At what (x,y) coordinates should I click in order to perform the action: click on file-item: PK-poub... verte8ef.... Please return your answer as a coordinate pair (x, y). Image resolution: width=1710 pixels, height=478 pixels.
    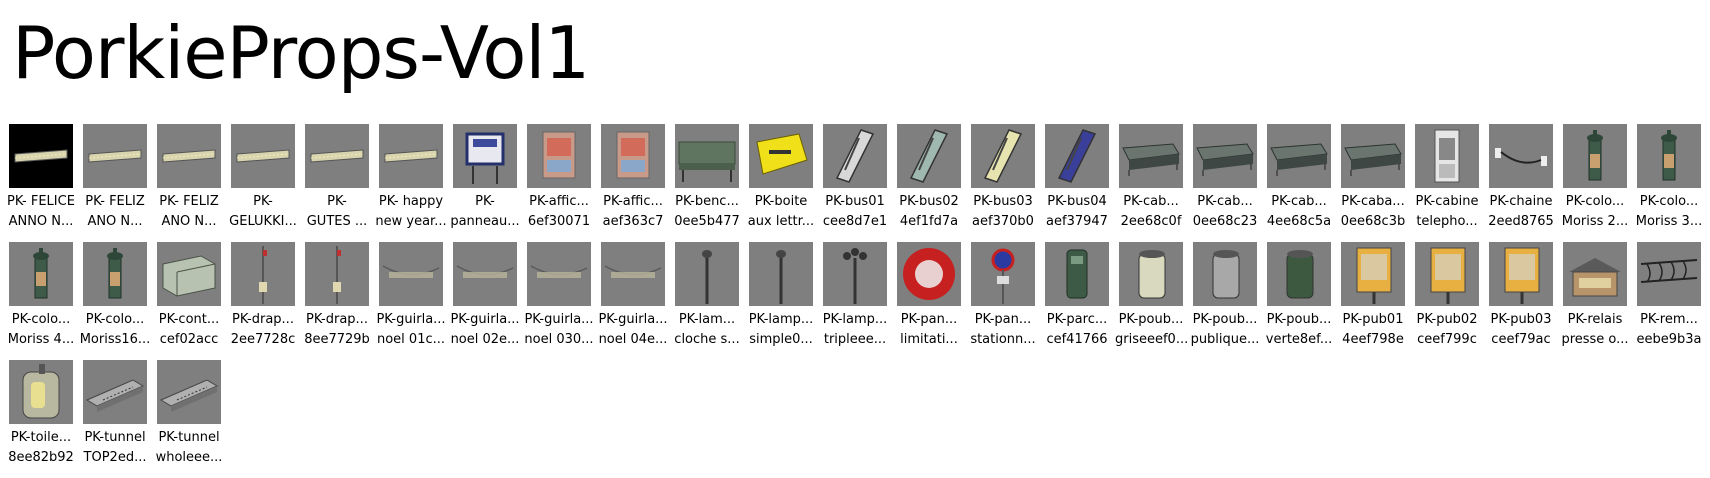
    Looking at the image, I should click on (1299, 301).